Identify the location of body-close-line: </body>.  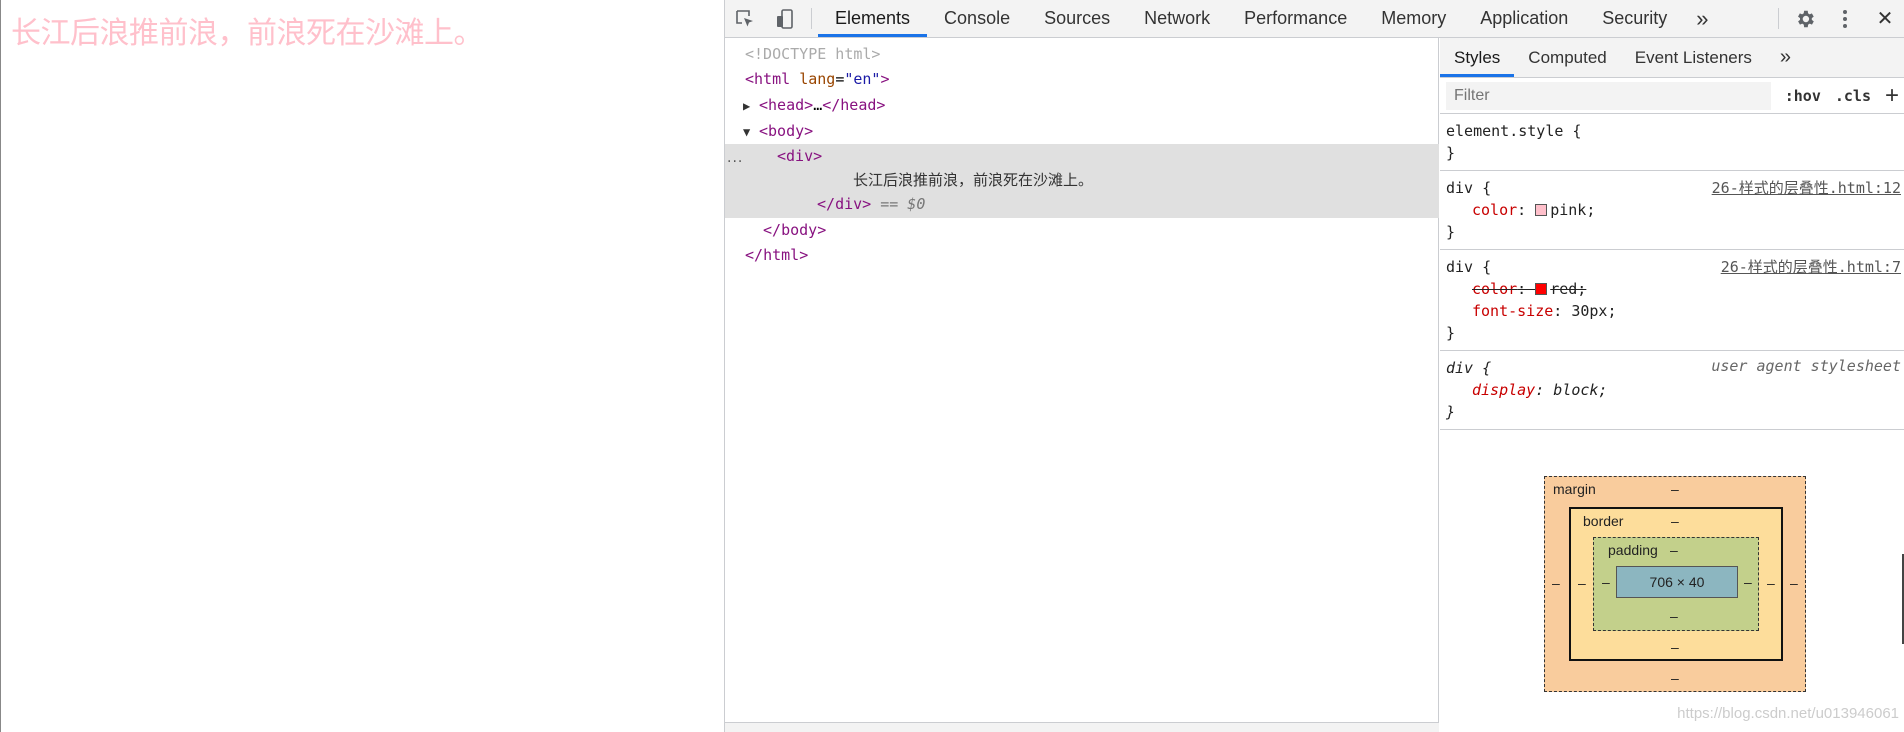
(794, 230).